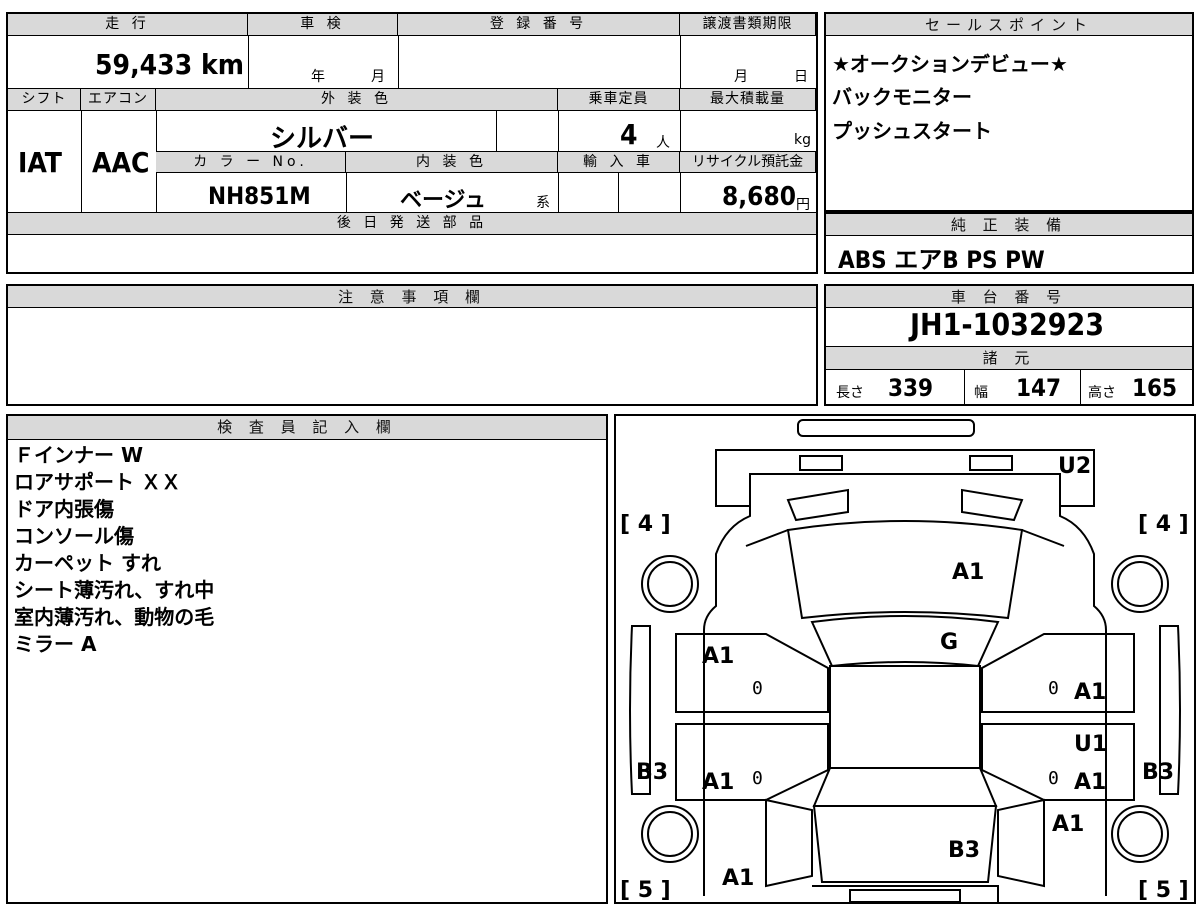 The width and height of the screenshot is (1200, 904). I want to click on chassis-header: 車 台 番 号, so click(1009, 297).